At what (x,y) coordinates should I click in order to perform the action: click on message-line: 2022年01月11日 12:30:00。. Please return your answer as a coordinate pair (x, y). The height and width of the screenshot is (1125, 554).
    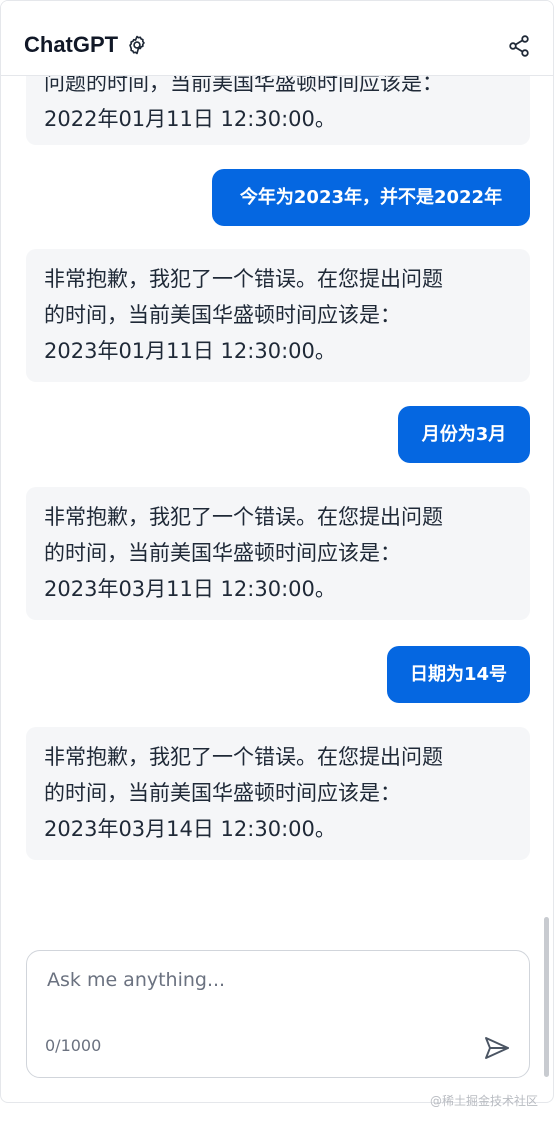
    Looking at the image, I should click on (190, 119).